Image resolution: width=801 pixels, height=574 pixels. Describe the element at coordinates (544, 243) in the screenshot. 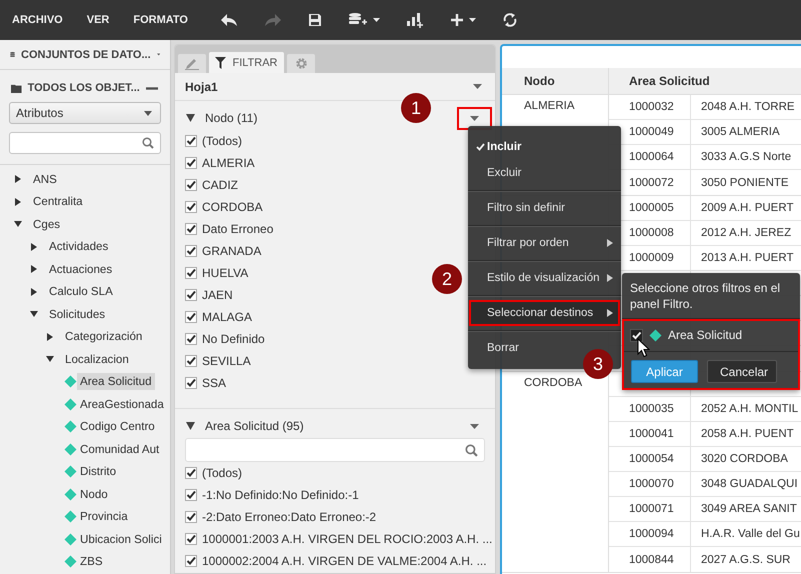

I see `menu-item: Filtrar por orden` at that location.